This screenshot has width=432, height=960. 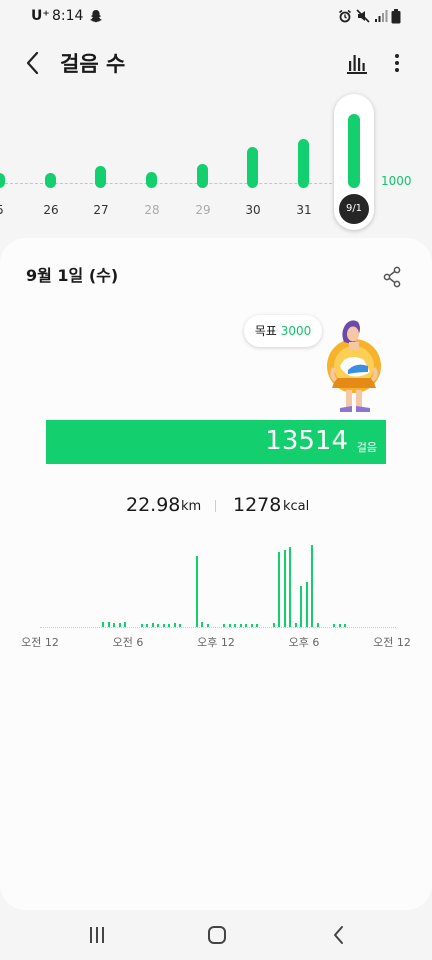 I want to click on battery-icon, so click(x=396, y=16).